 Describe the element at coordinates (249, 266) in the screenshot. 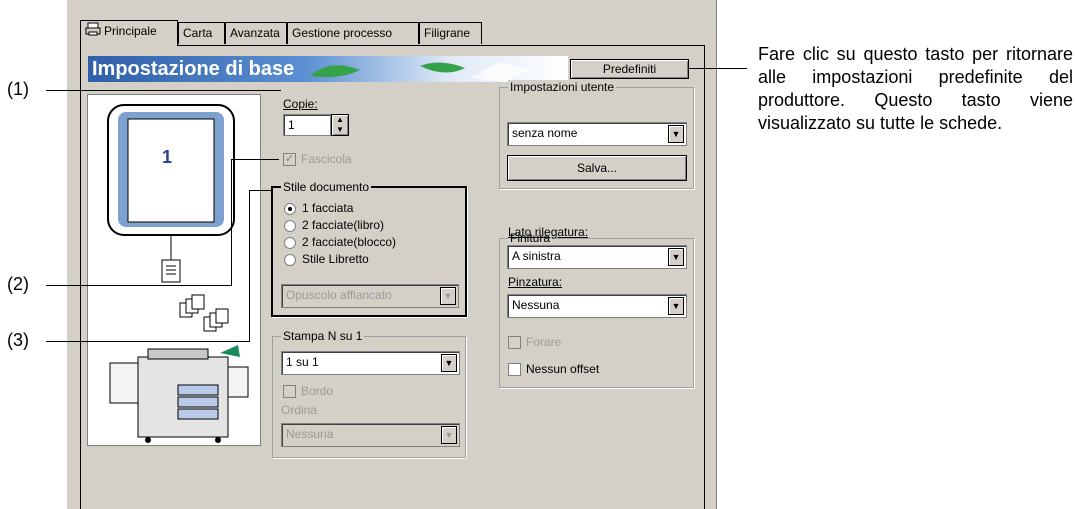

I see `callout-3-line-v` at that location.